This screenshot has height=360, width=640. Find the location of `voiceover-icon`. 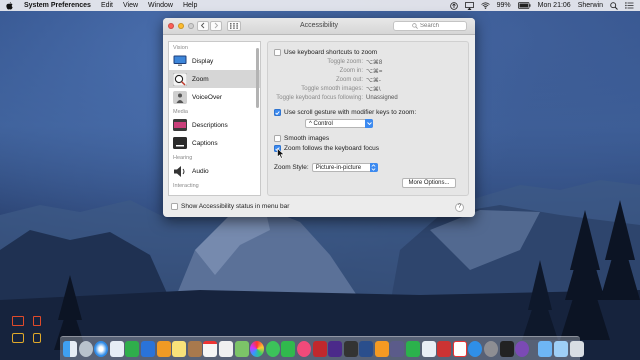

voiceover-icon is located at coordinates (180, 97).